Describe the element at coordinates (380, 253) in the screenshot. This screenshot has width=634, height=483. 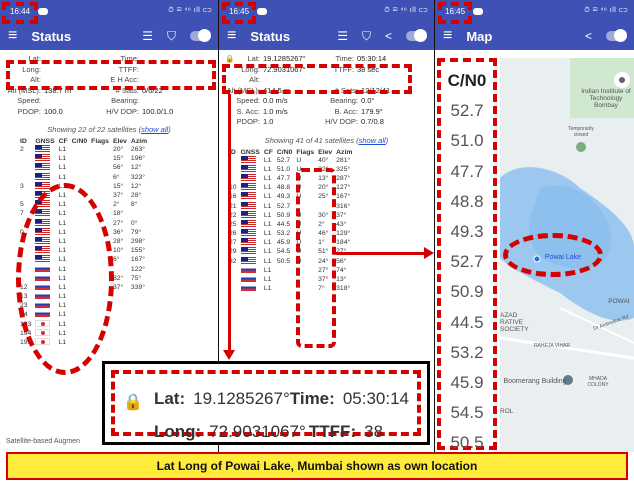
I see `arrow-right` at that location.